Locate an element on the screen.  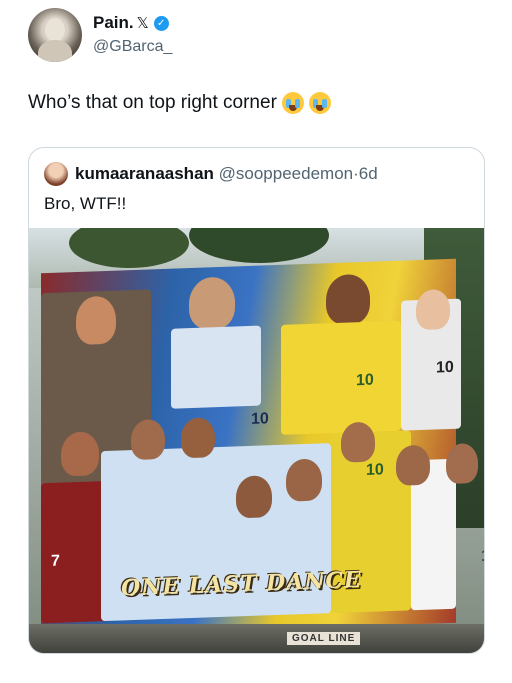
jersey-number: 13 is located at coordinates (482, 556).